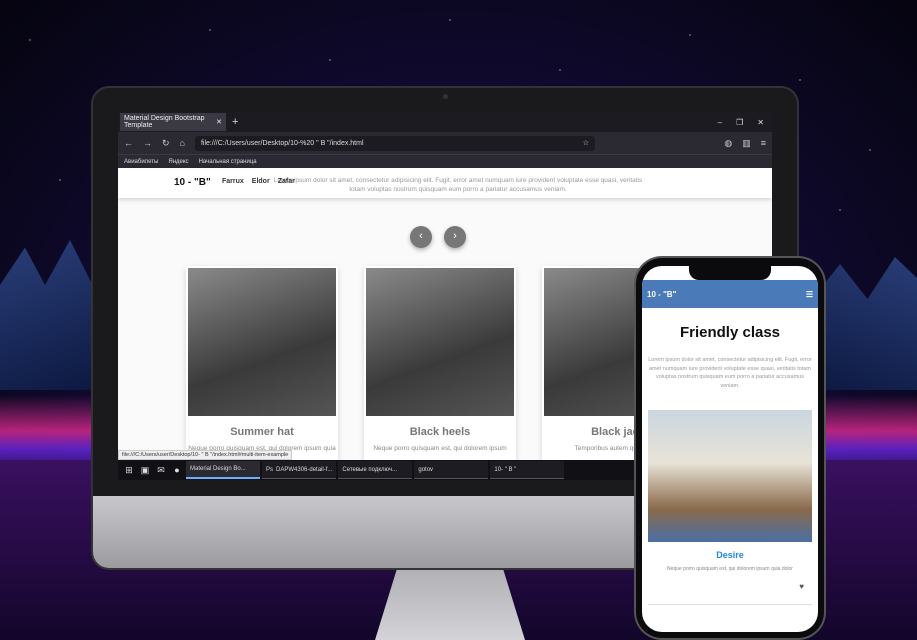 This screenshot has height=640, width=917. Describe the element at coordinates (451, 470) in the screenshot. I see `taskbar-item: gotov` at that location.